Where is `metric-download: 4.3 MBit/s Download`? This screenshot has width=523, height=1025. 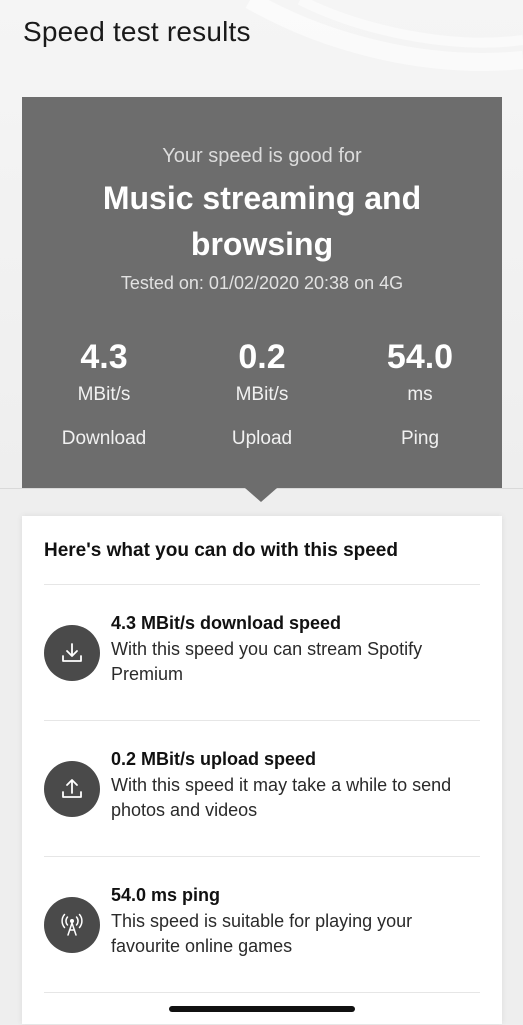 metric-download: 4.3 MBit/s Download is located at coordinates (104, 394).